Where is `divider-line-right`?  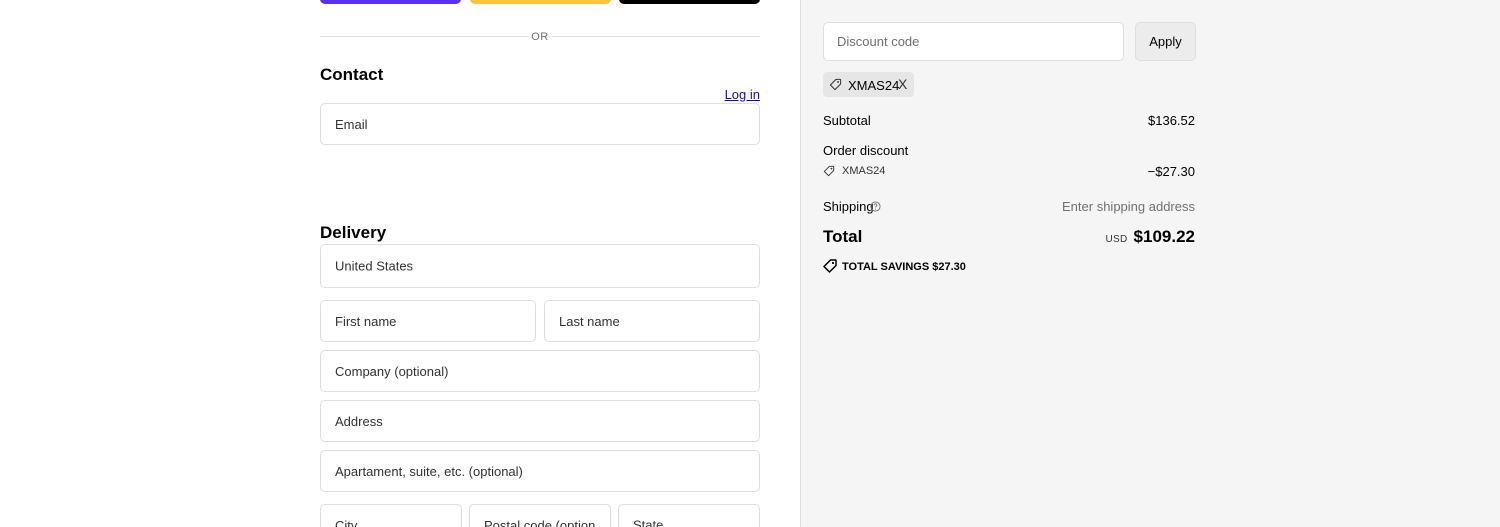
divider-line-right is located at coordinates (656, 36).